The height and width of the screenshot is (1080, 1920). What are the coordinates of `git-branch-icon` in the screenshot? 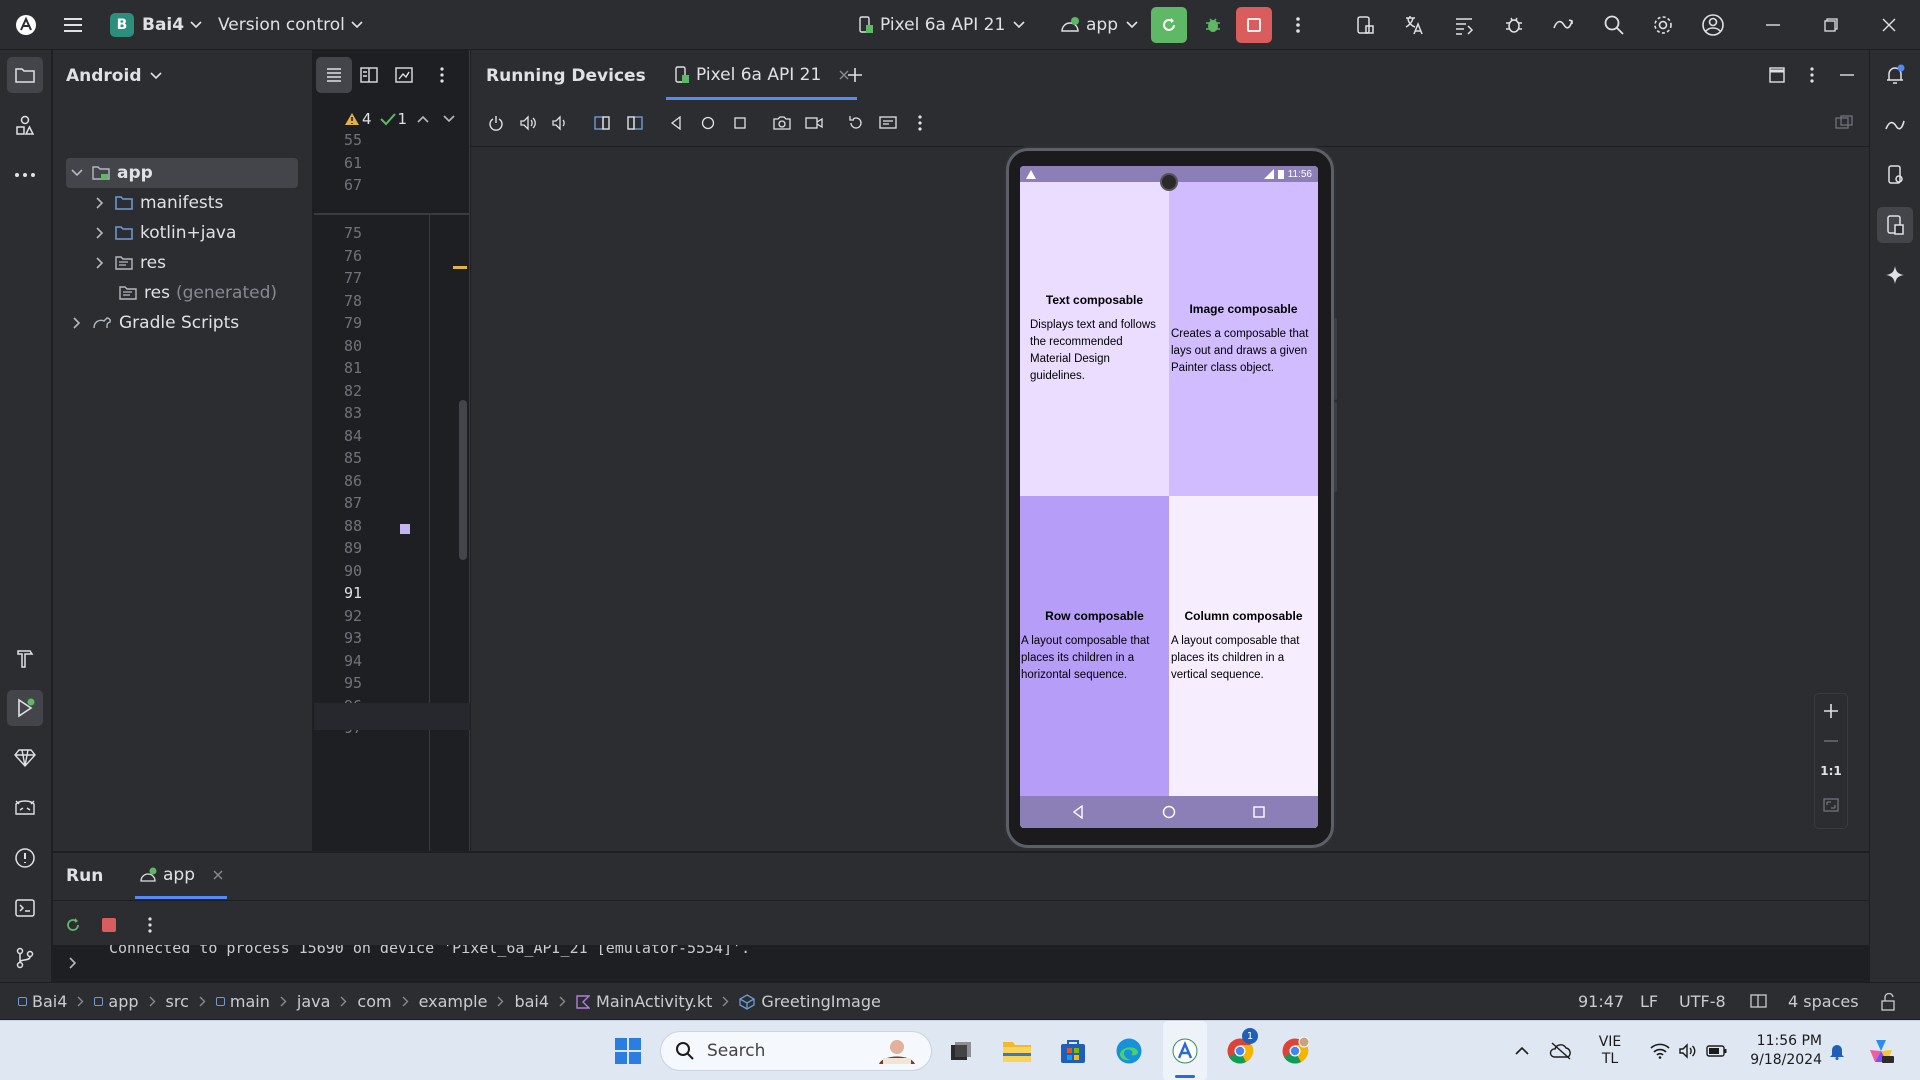 It's located at (25, 958).